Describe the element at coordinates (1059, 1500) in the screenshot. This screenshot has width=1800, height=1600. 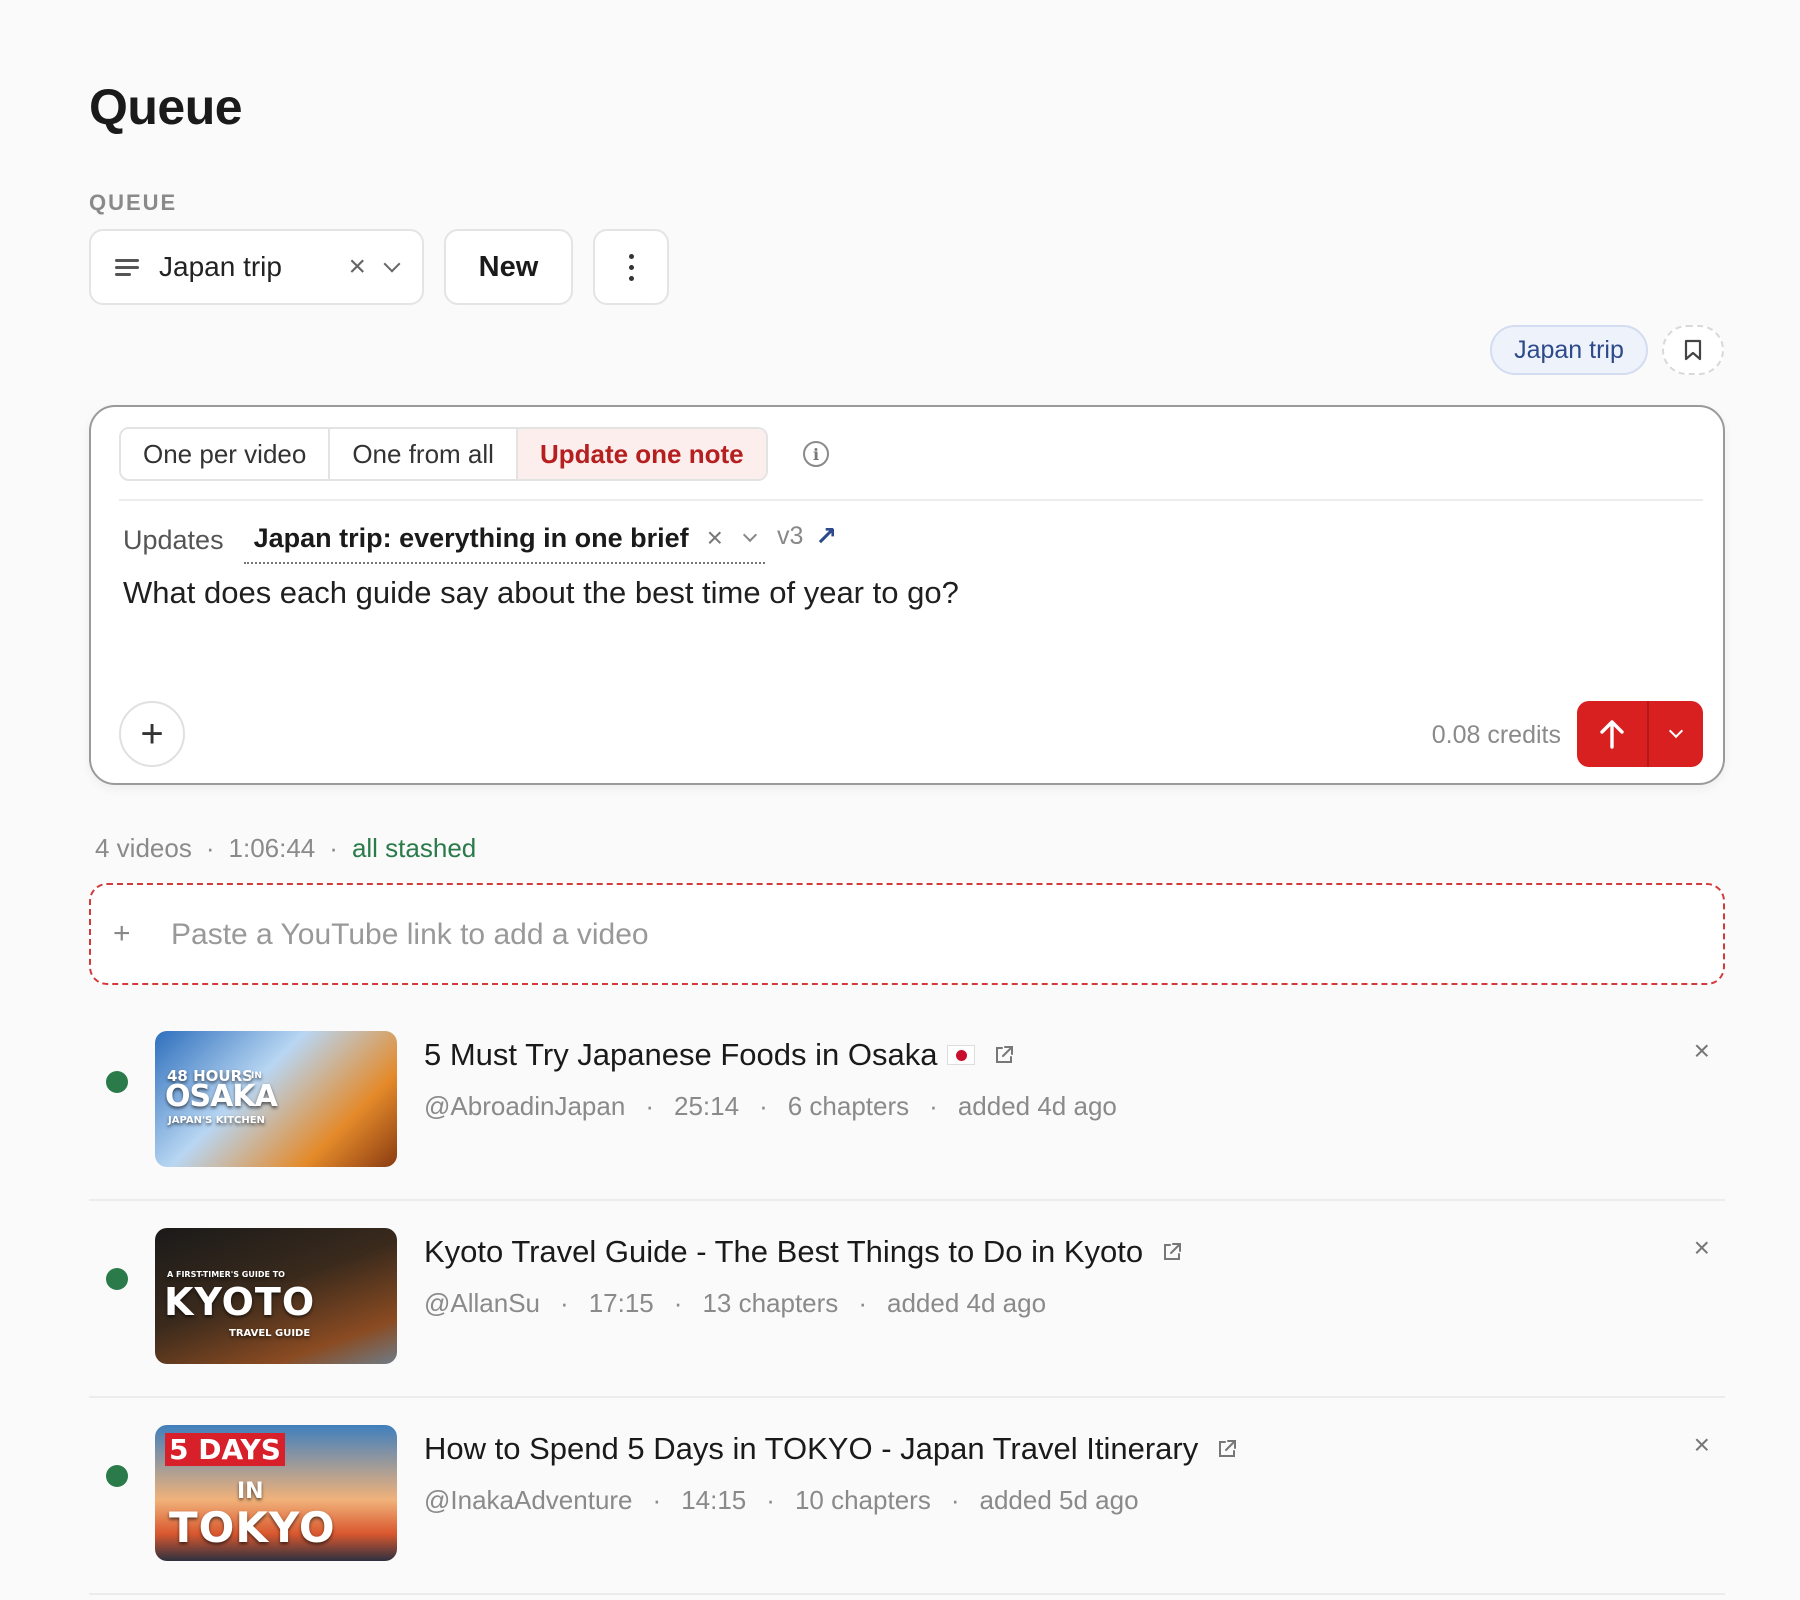
I see `added-time: added 5d ago` at that location.